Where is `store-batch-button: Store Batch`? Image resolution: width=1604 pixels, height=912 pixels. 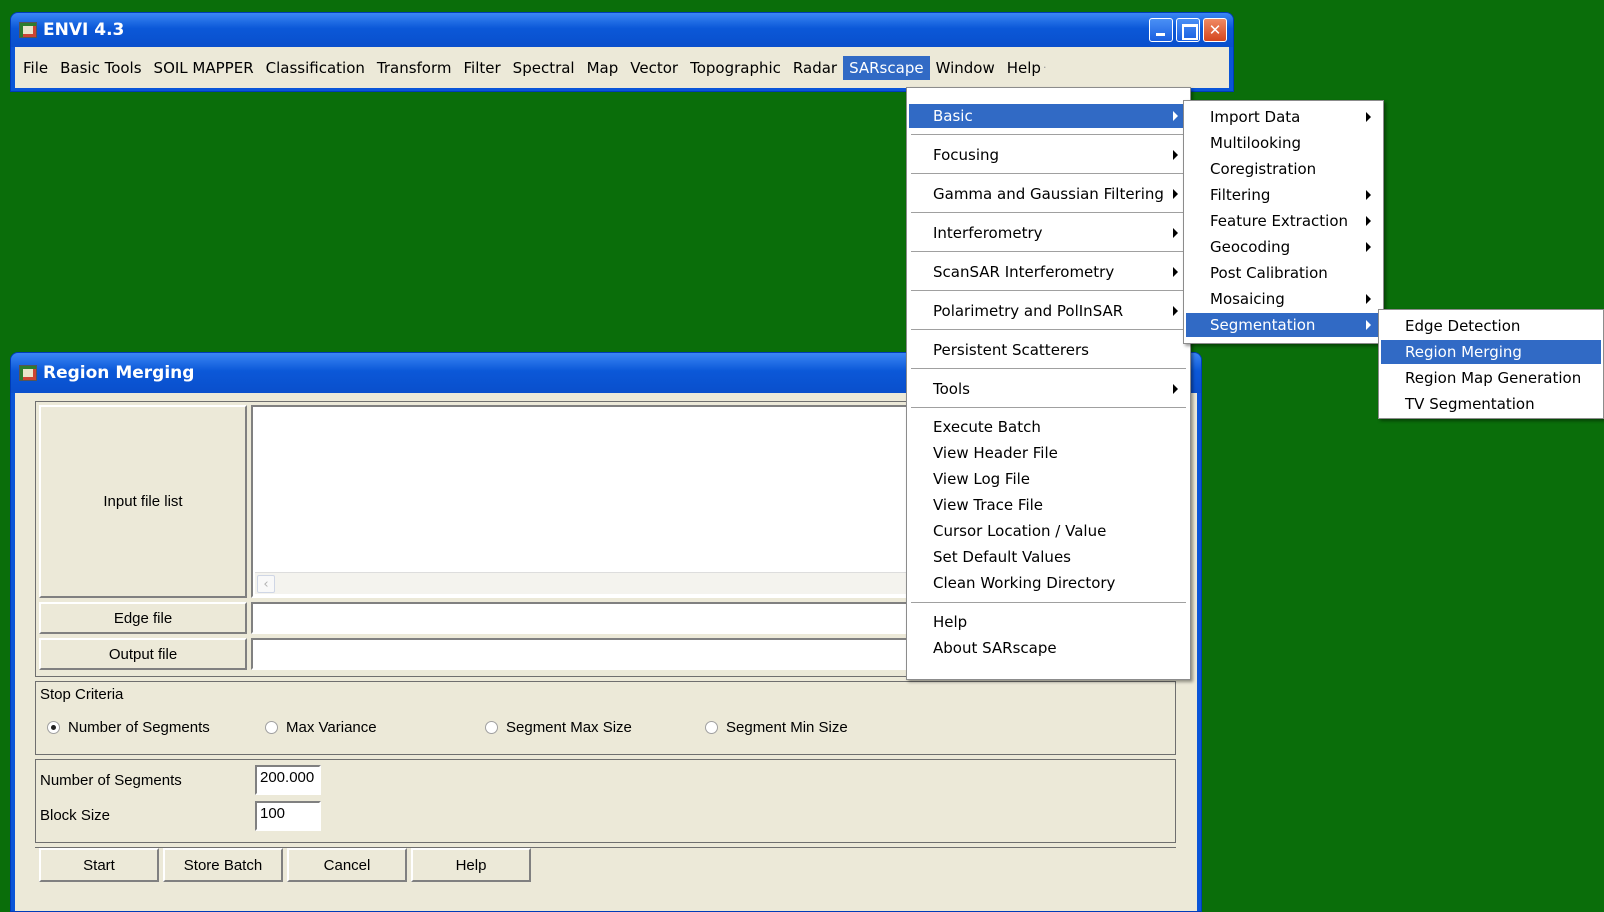
store-batch-button: Store Batch is located at coordinates (223, 865).